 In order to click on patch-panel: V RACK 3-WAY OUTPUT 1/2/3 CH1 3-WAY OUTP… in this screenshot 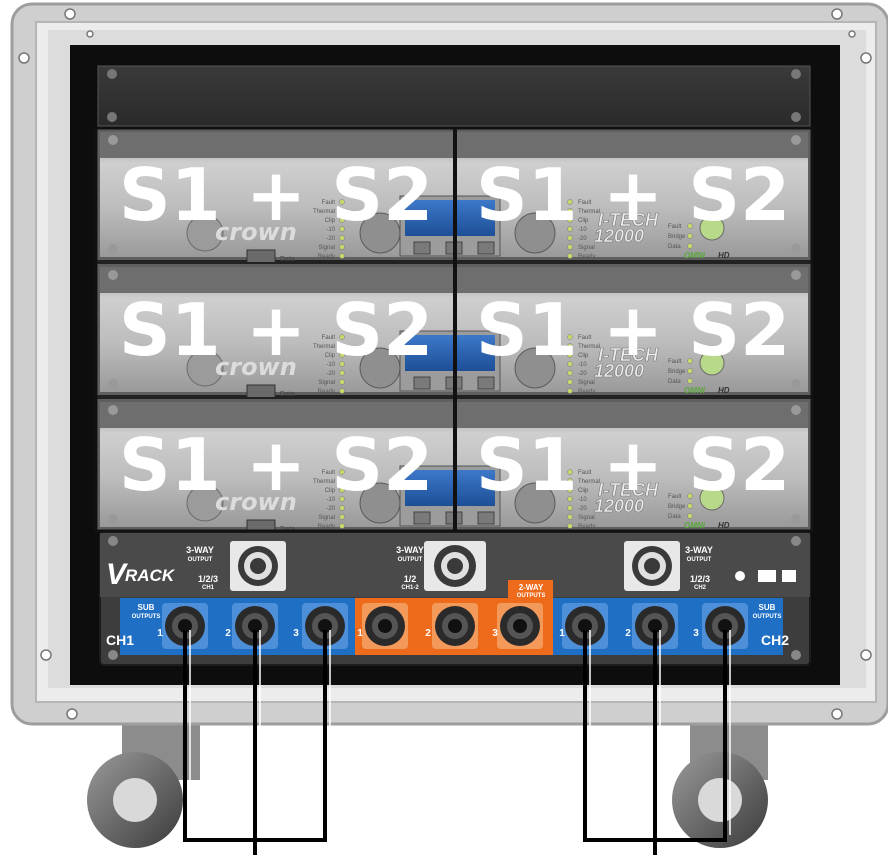, I will do `click(455, 599)`.